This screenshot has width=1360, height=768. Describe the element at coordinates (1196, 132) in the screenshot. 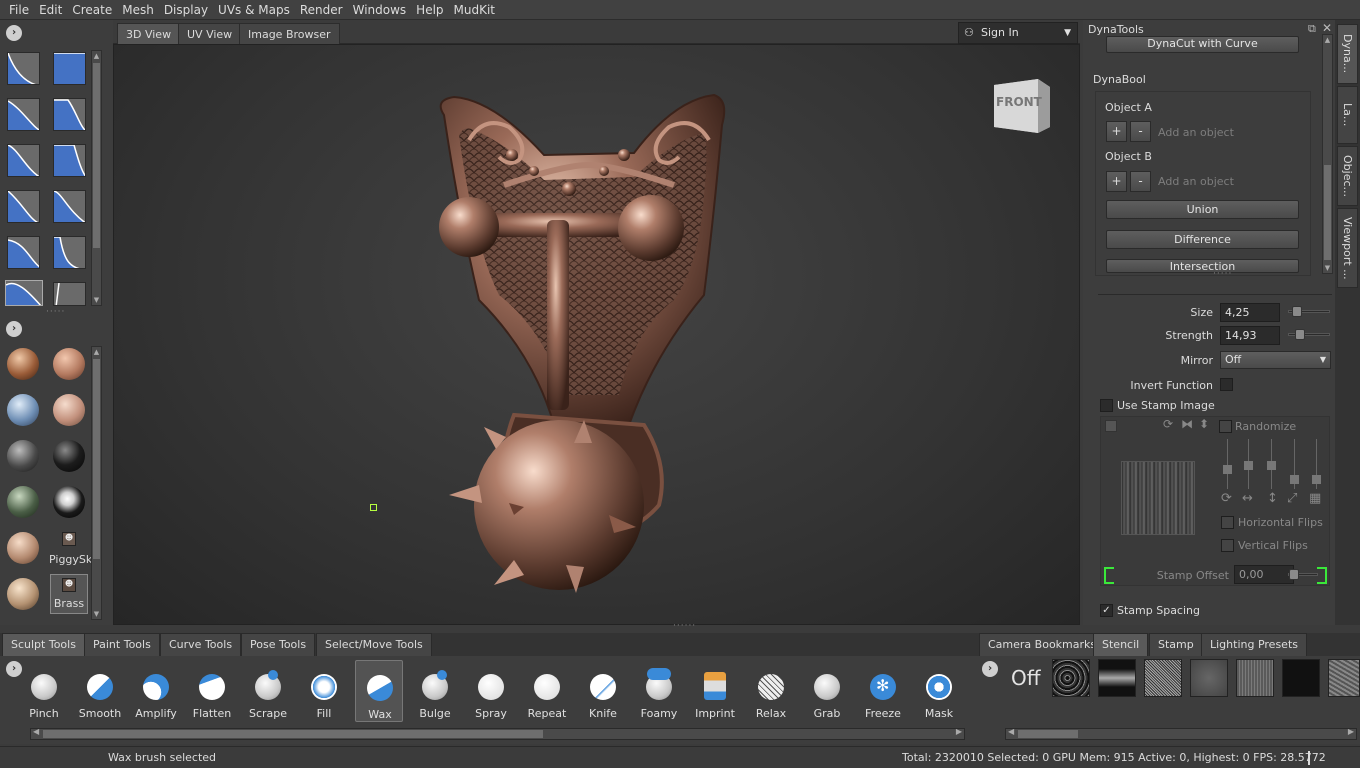

I see `object-a-placeholder: Add an object` at that location.